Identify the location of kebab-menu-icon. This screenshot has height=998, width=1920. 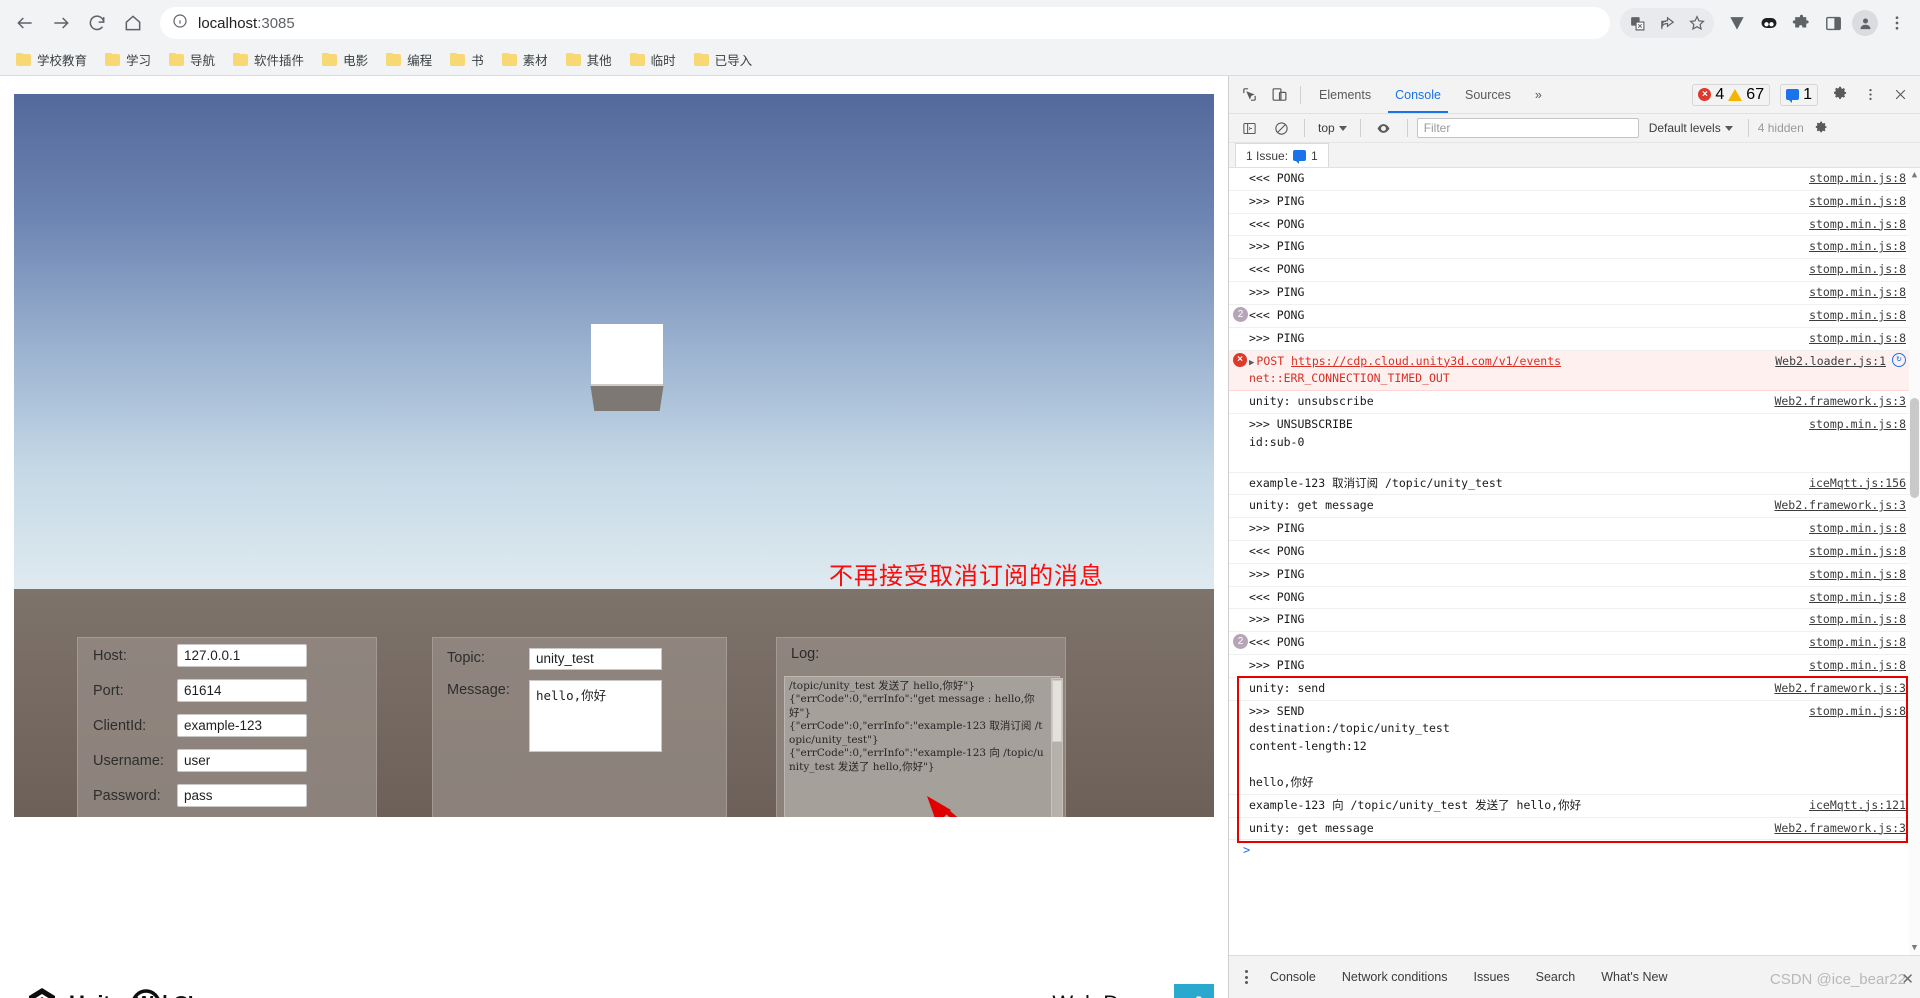
(1870, 95).